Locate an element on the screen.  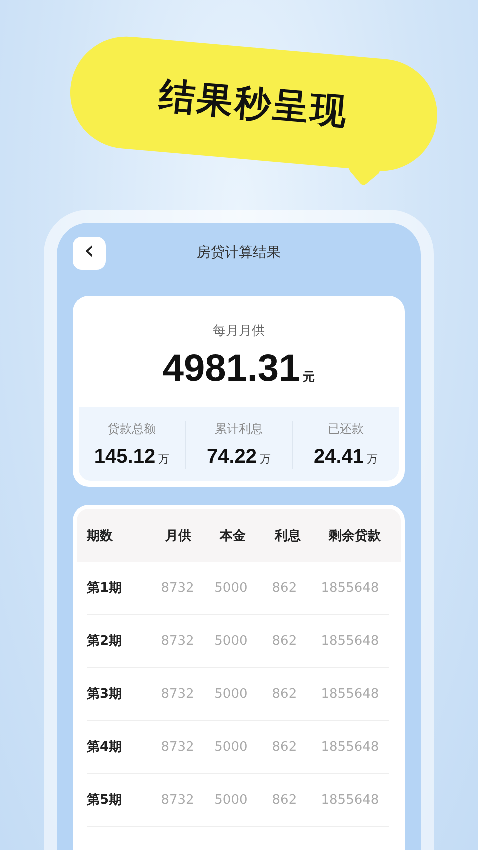
table-cell-text: 第2期 is located at coordinates (105, 641).